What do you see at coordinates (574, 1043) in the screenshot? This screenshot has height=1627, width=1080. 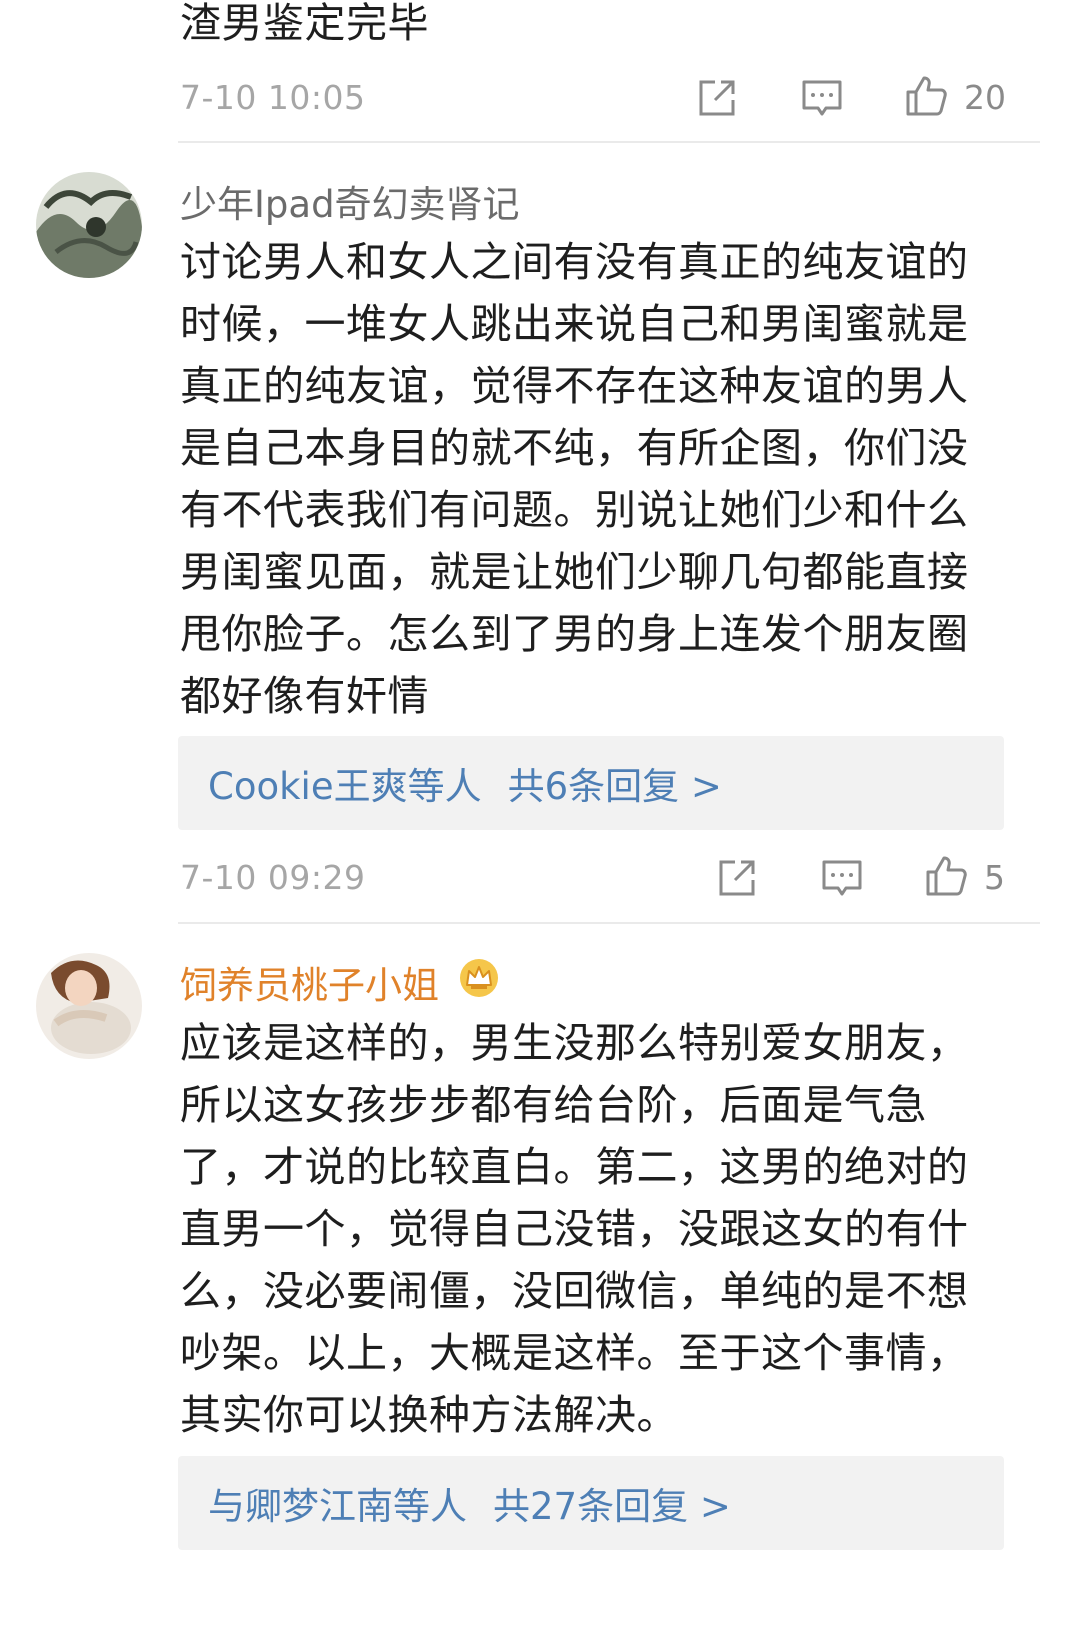 I see `comment-line: 应该是这样的，男生没那么特别爱女朋友，` at bounding box center [574, 1043].